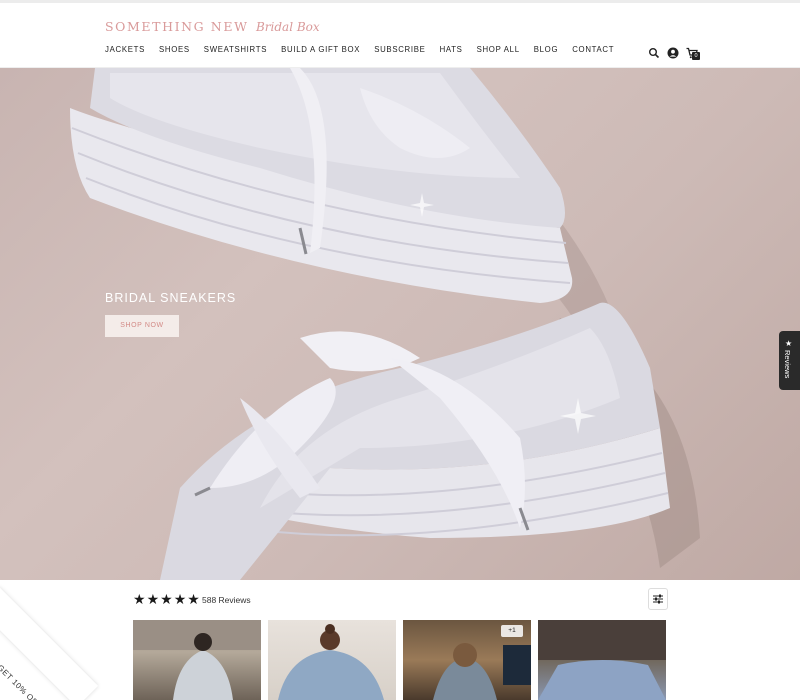  I want to click on nav-item-shop-all: SHOP ALL, so click(498, 49).